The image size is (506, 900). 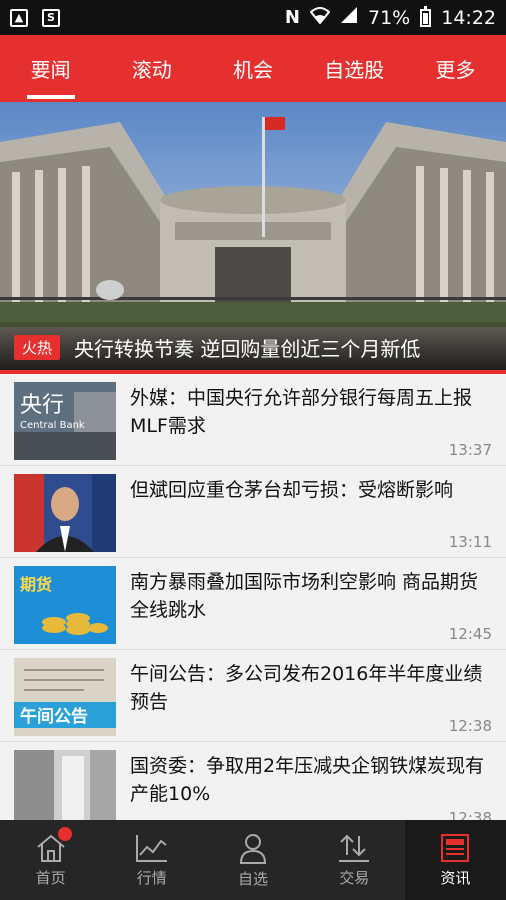 I want to click on s-notification-icon: S, so click(x=51, y=17).